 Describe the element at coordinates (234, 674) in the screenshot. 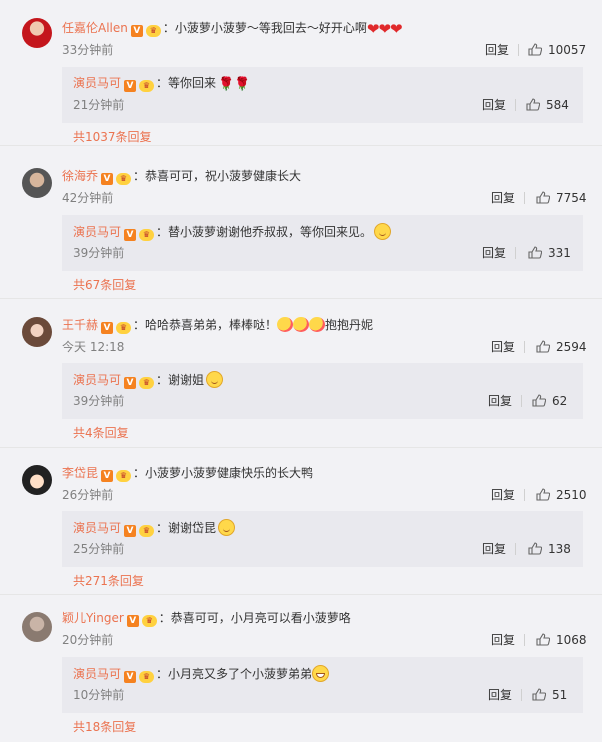

I see `reply-text: ：小月亮又多了个小菠萝弟弟` at that location.